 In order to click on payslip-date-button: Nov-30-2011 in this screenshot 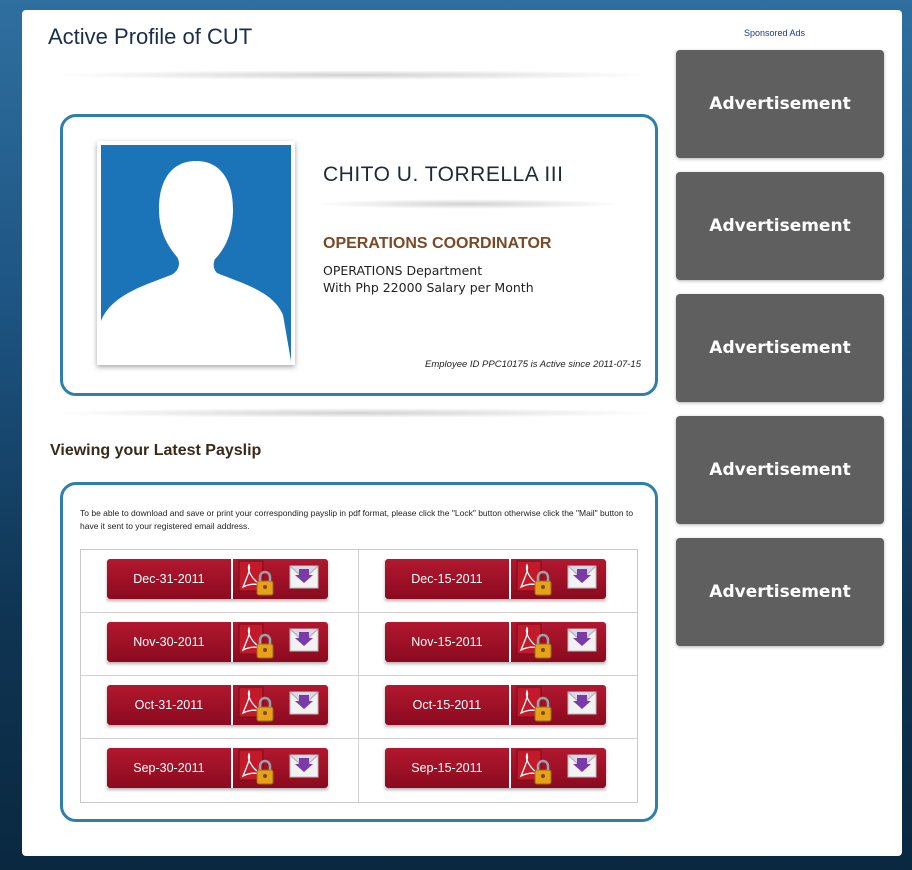, I will do `click(169, 642)`.